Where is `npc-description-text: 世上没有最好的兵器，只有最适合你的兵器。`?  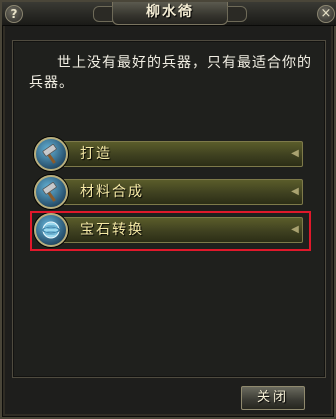 npc-description-text: 世上没有最好的兵器，只有最适合你的兵器。 is located at coordinates (170, 73).